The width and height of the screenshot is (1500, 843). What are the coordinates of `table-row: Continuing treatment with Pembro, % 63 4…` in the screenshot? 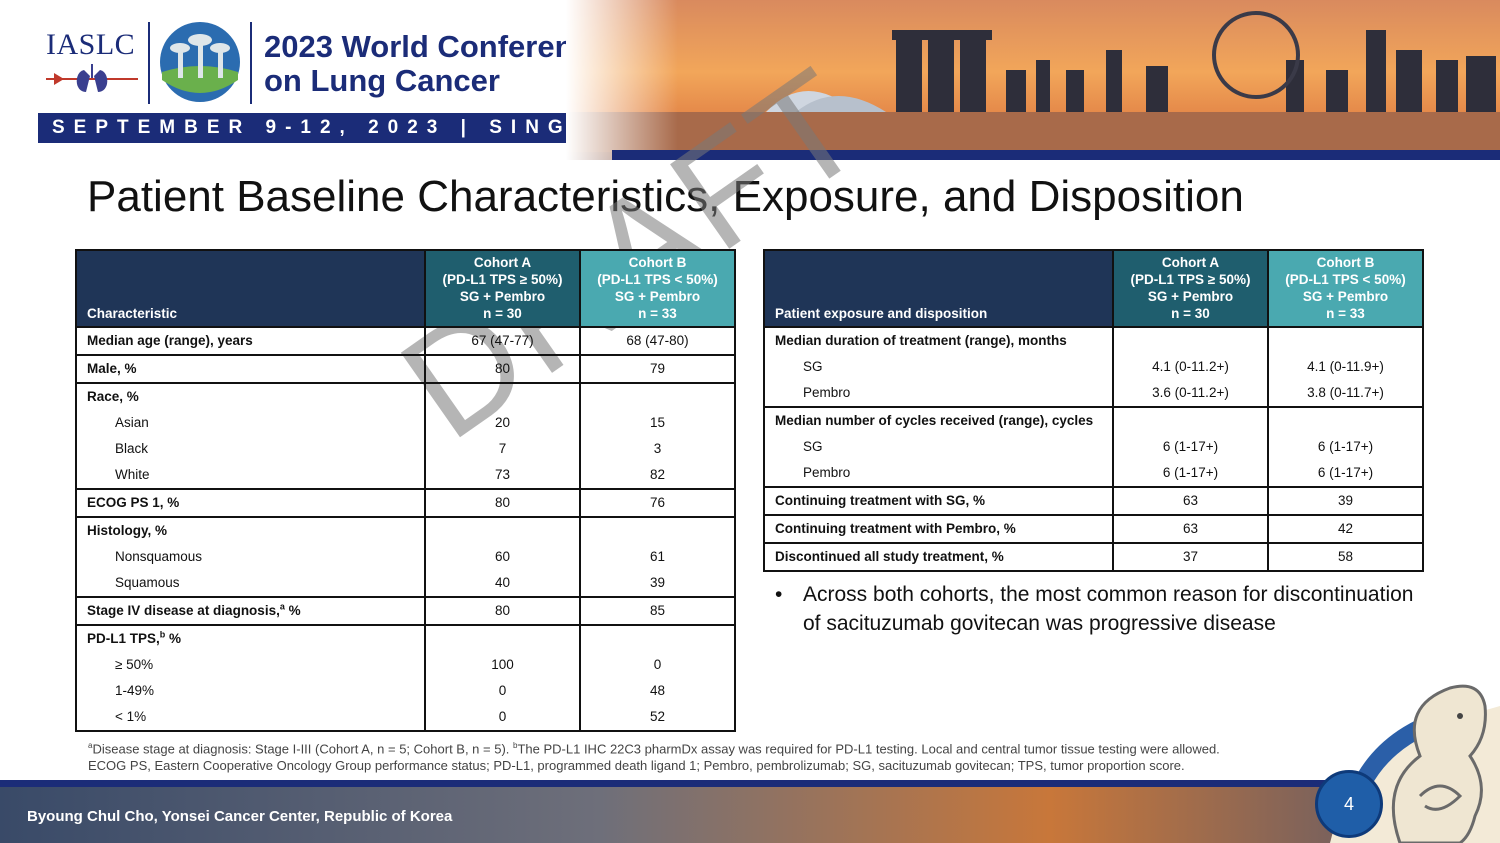 It's located at (1093, 528).